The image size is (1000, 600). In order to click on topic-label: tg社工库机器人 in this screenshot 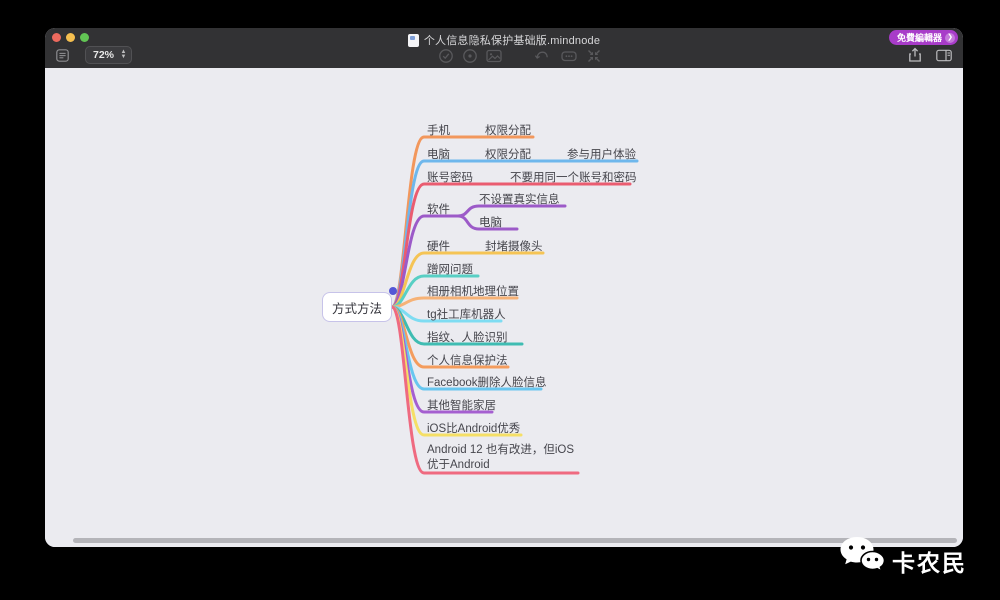, I will do `click(466, 314)`.